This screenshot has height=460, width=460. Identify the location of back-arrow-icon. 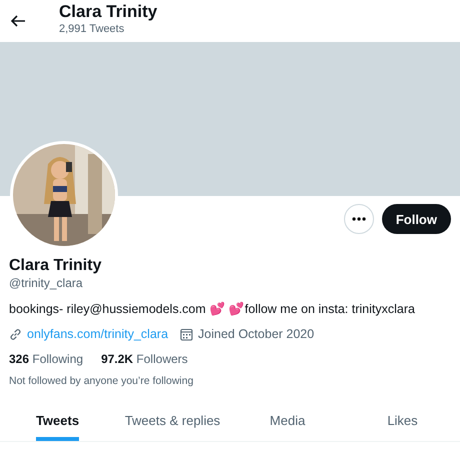
(18, 21).